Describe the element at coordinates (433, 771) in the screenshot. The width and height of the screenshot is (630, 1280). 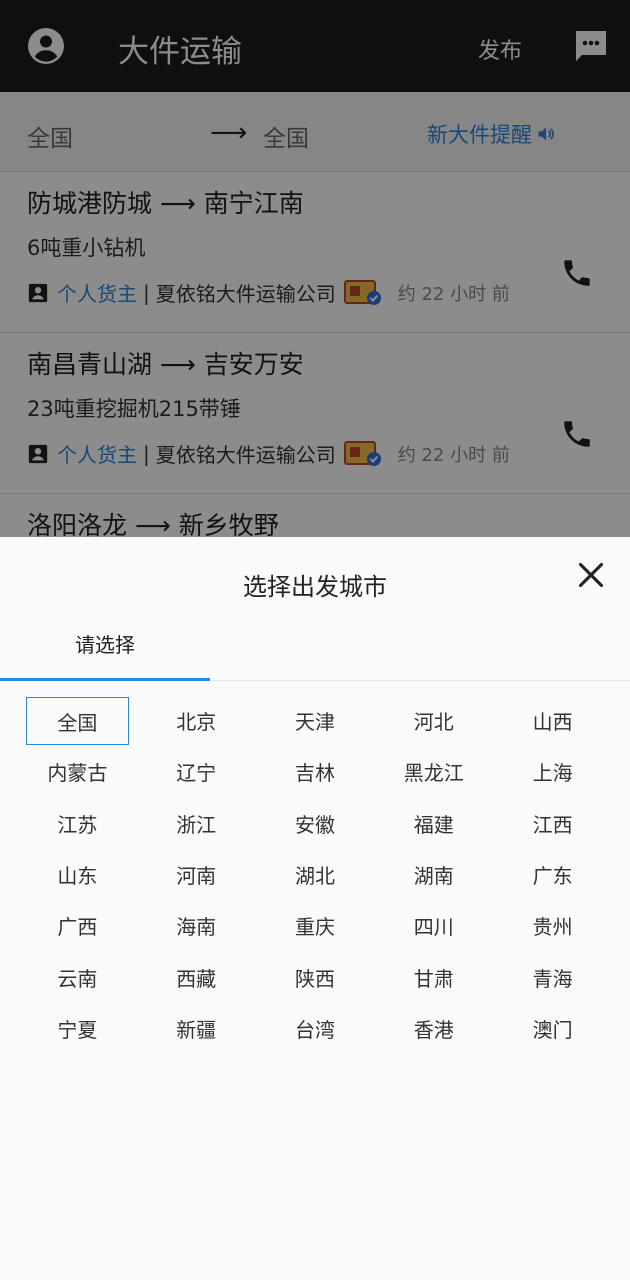
I see `city-option: 黑龙江` at that location.